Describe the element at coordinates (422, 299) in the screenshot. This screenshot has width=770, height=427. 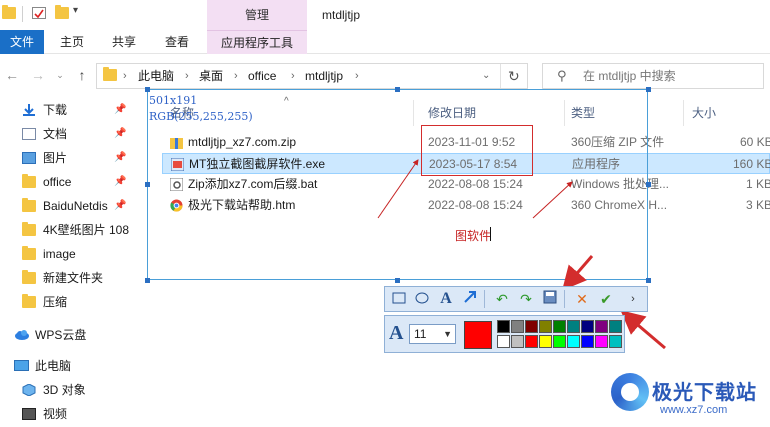
I see `ellipse-tool-icon` at that location.